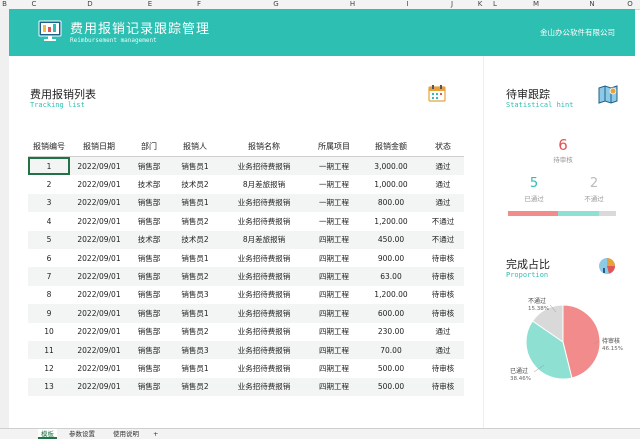 This screenshot has height=439, width=640. I want to click on column-letter-g: G, so click(276, 4).